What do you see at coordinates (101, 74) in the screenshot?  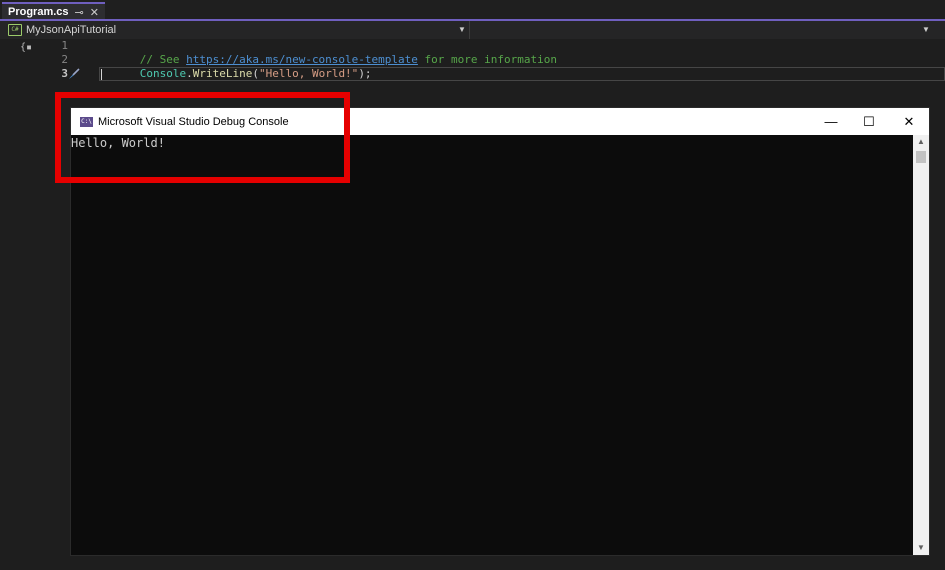 I see `text-caret` at bounding box center [101, 74].